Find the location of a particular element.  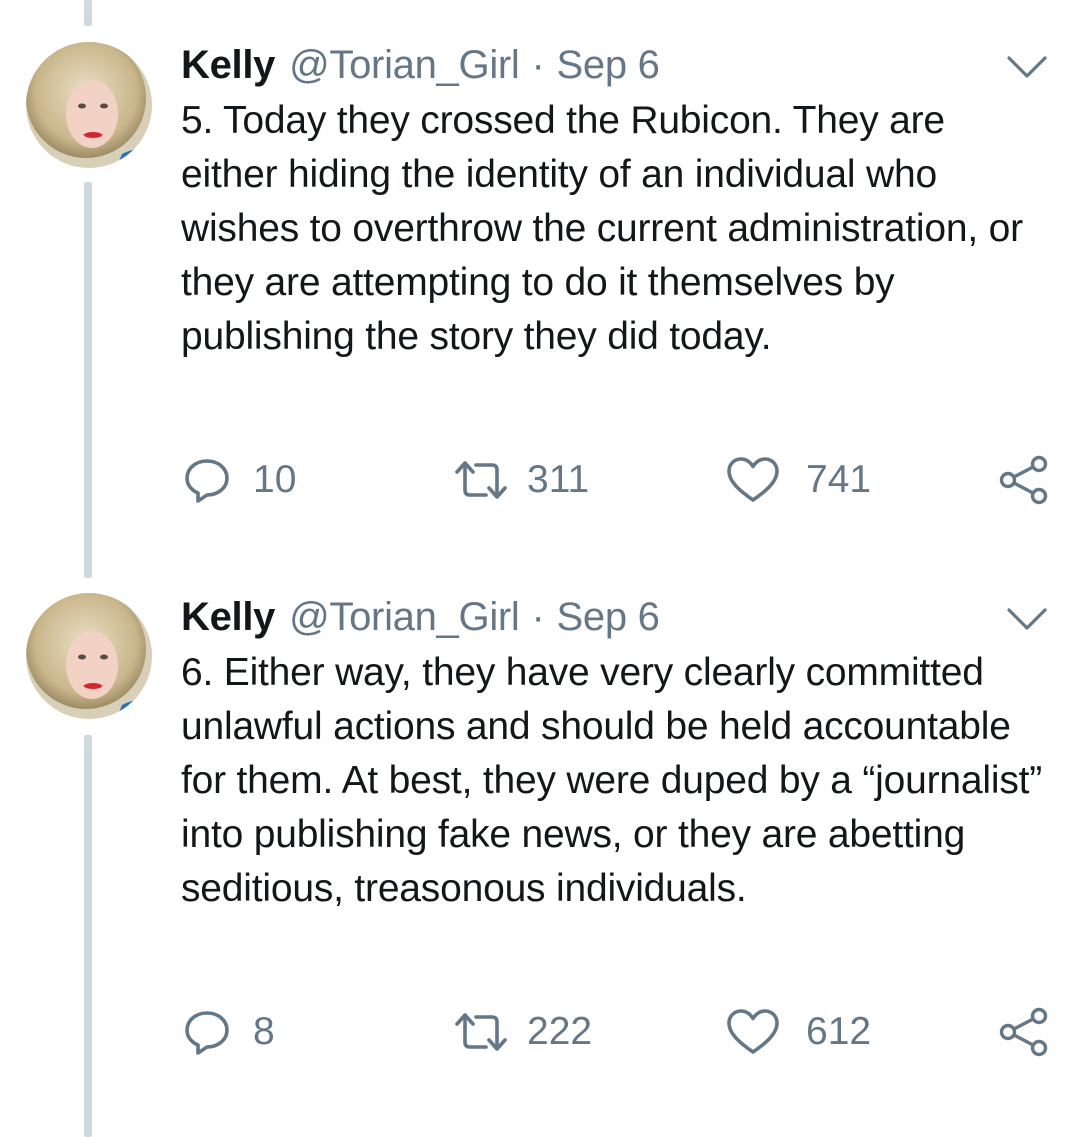

tweet-actions: 8 222 612 is located at coordinates (619, 1032).